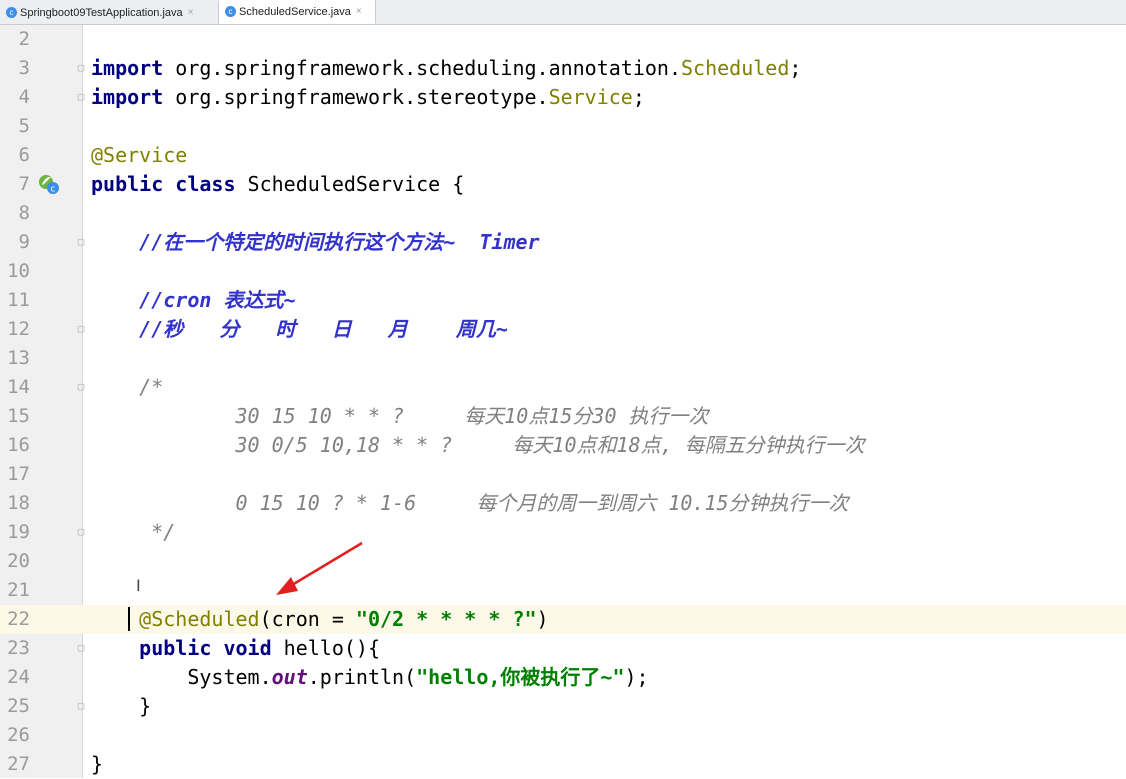 Image resolution: width=1126 pixels, height=779 pixels. Describe the element at coordinates (295, 11) in the screenshot. I see `tab-label: ScheduledService.java` at that location.